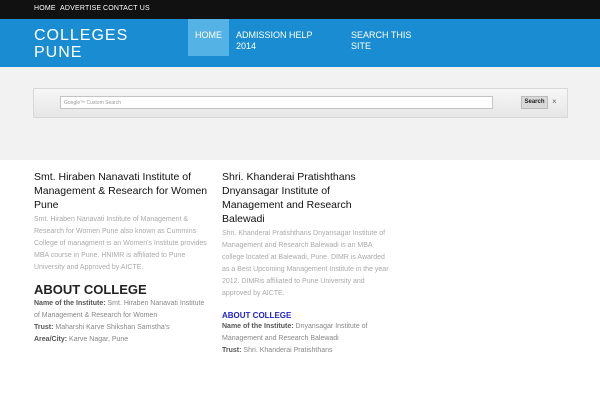  Describe the element at coordinates (300, 9) in the screenshot. I see `top-bar: HOME ADVERTISE CONTACT US` at that location.